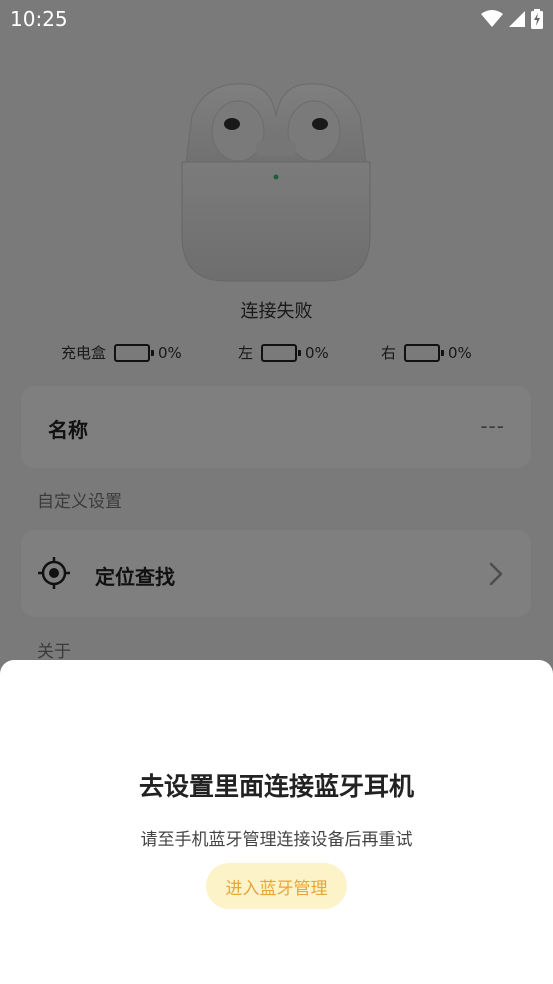 This screenshot has width=553, height=984. I want to click on wifi-icon, so click(492, 18).